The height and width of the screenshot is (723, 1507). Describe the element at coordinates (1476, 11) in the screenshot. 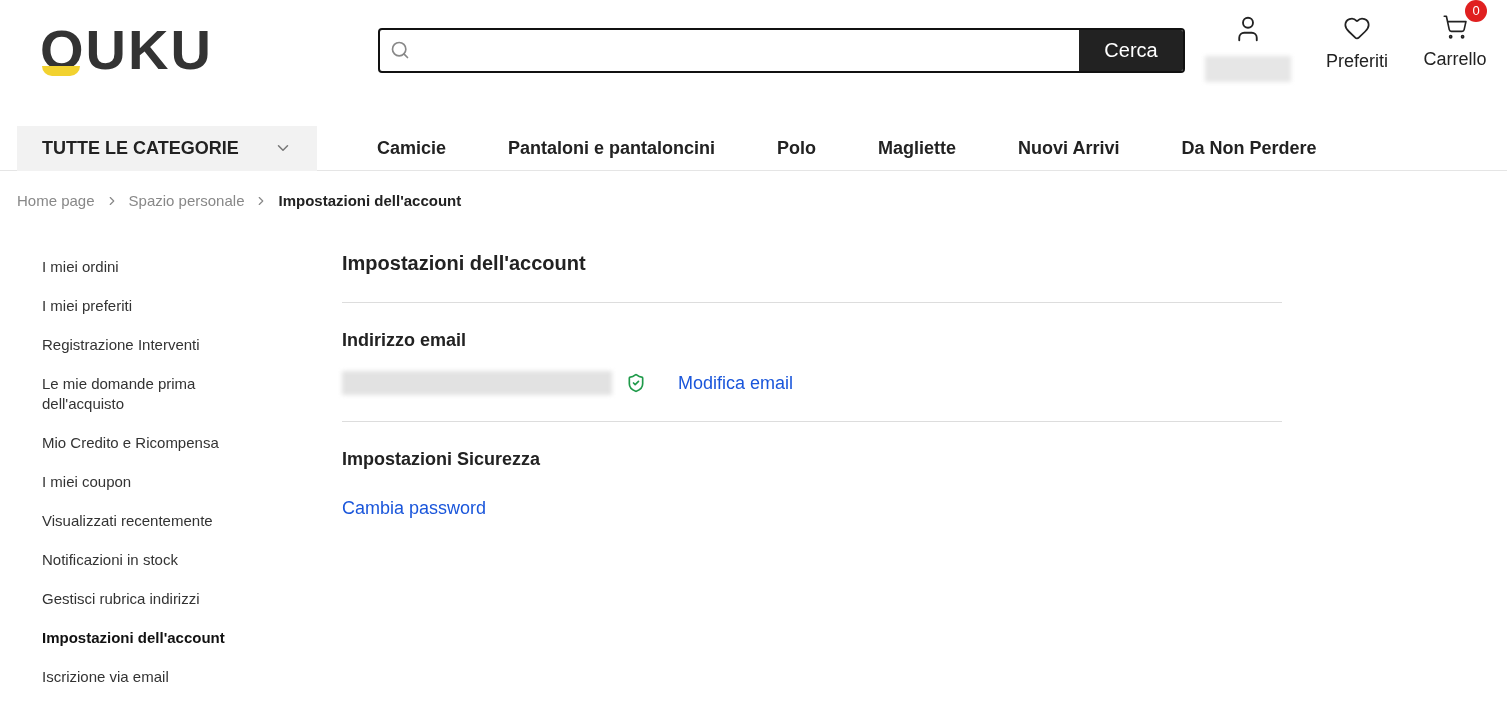

I see `cart-count-badge: 0` at that location.